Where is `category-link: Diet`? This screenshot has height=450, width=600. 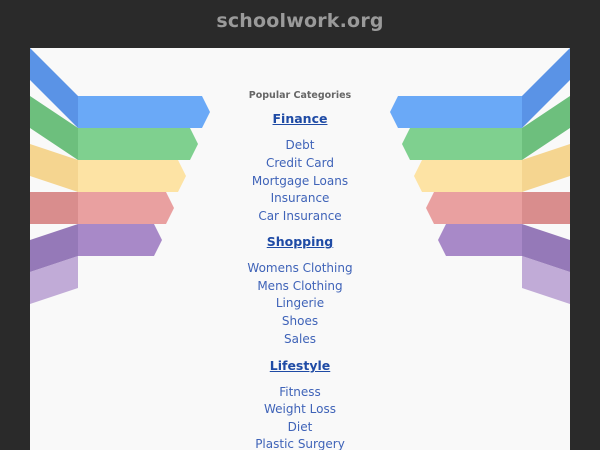 category-link: Diet is located at coordinates (300, 427).